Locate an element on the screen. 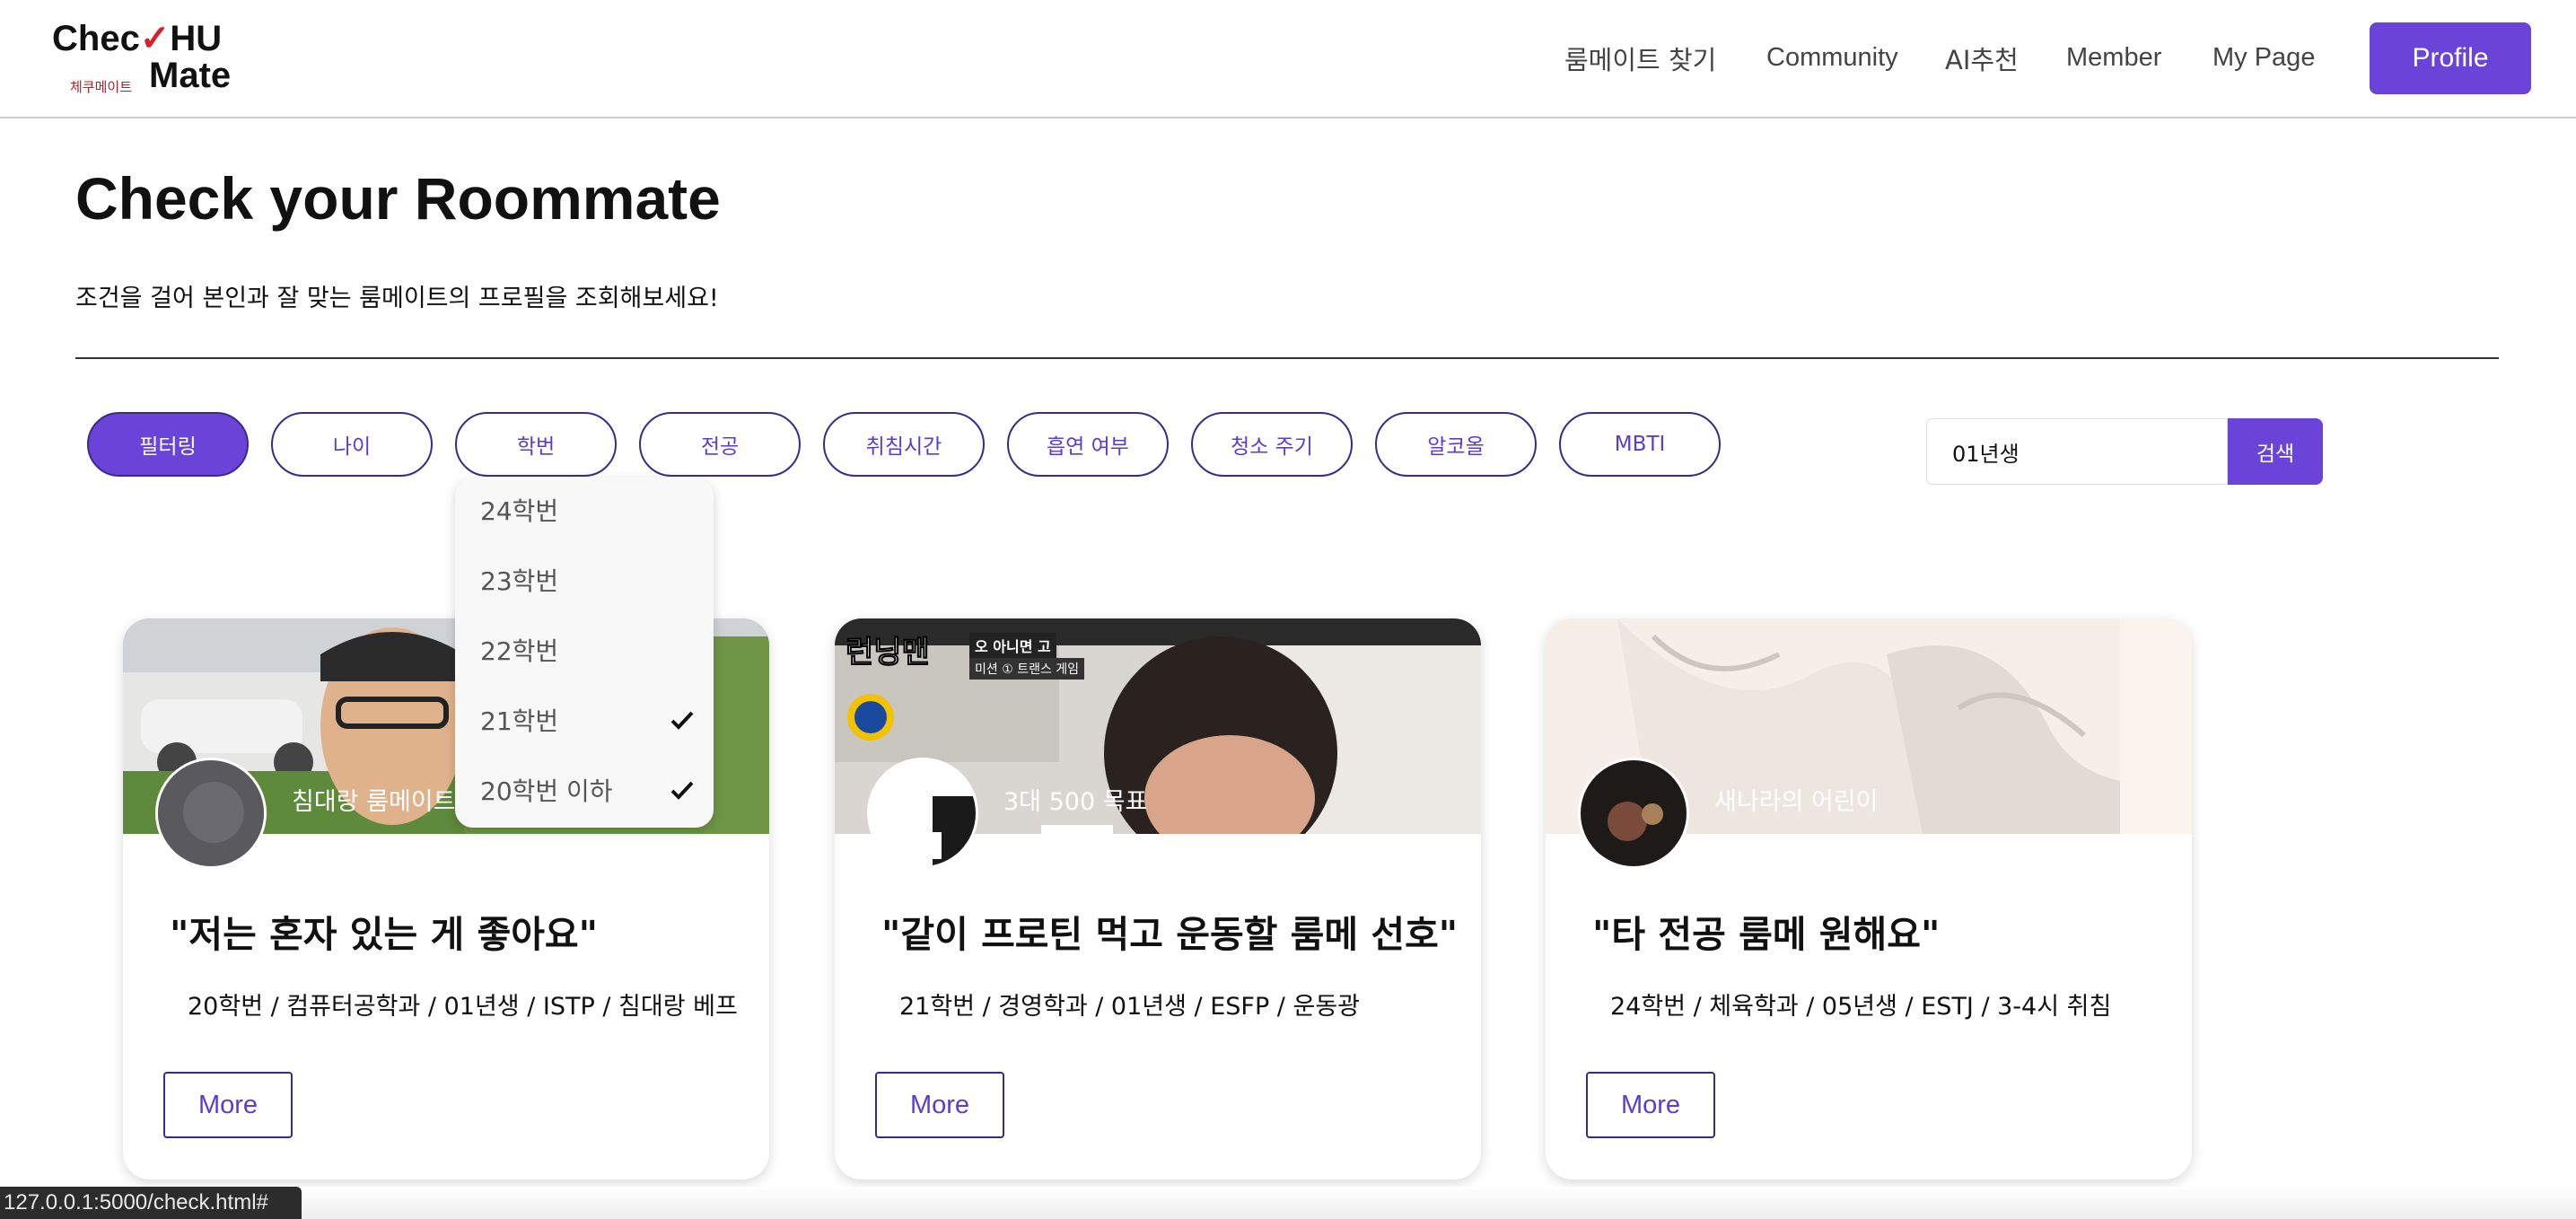 This screenshot has width=2576, height=1219. status-bar-url: 127.0.0.1:5000/check.html# is located at coordinates (151, 1203).